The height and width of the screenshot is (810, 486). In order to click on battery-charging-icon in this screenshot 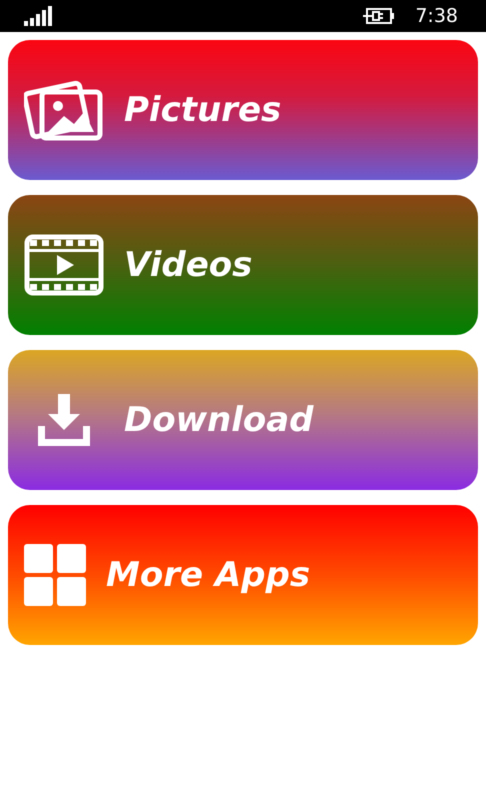, I will do `click(379, 16)`.